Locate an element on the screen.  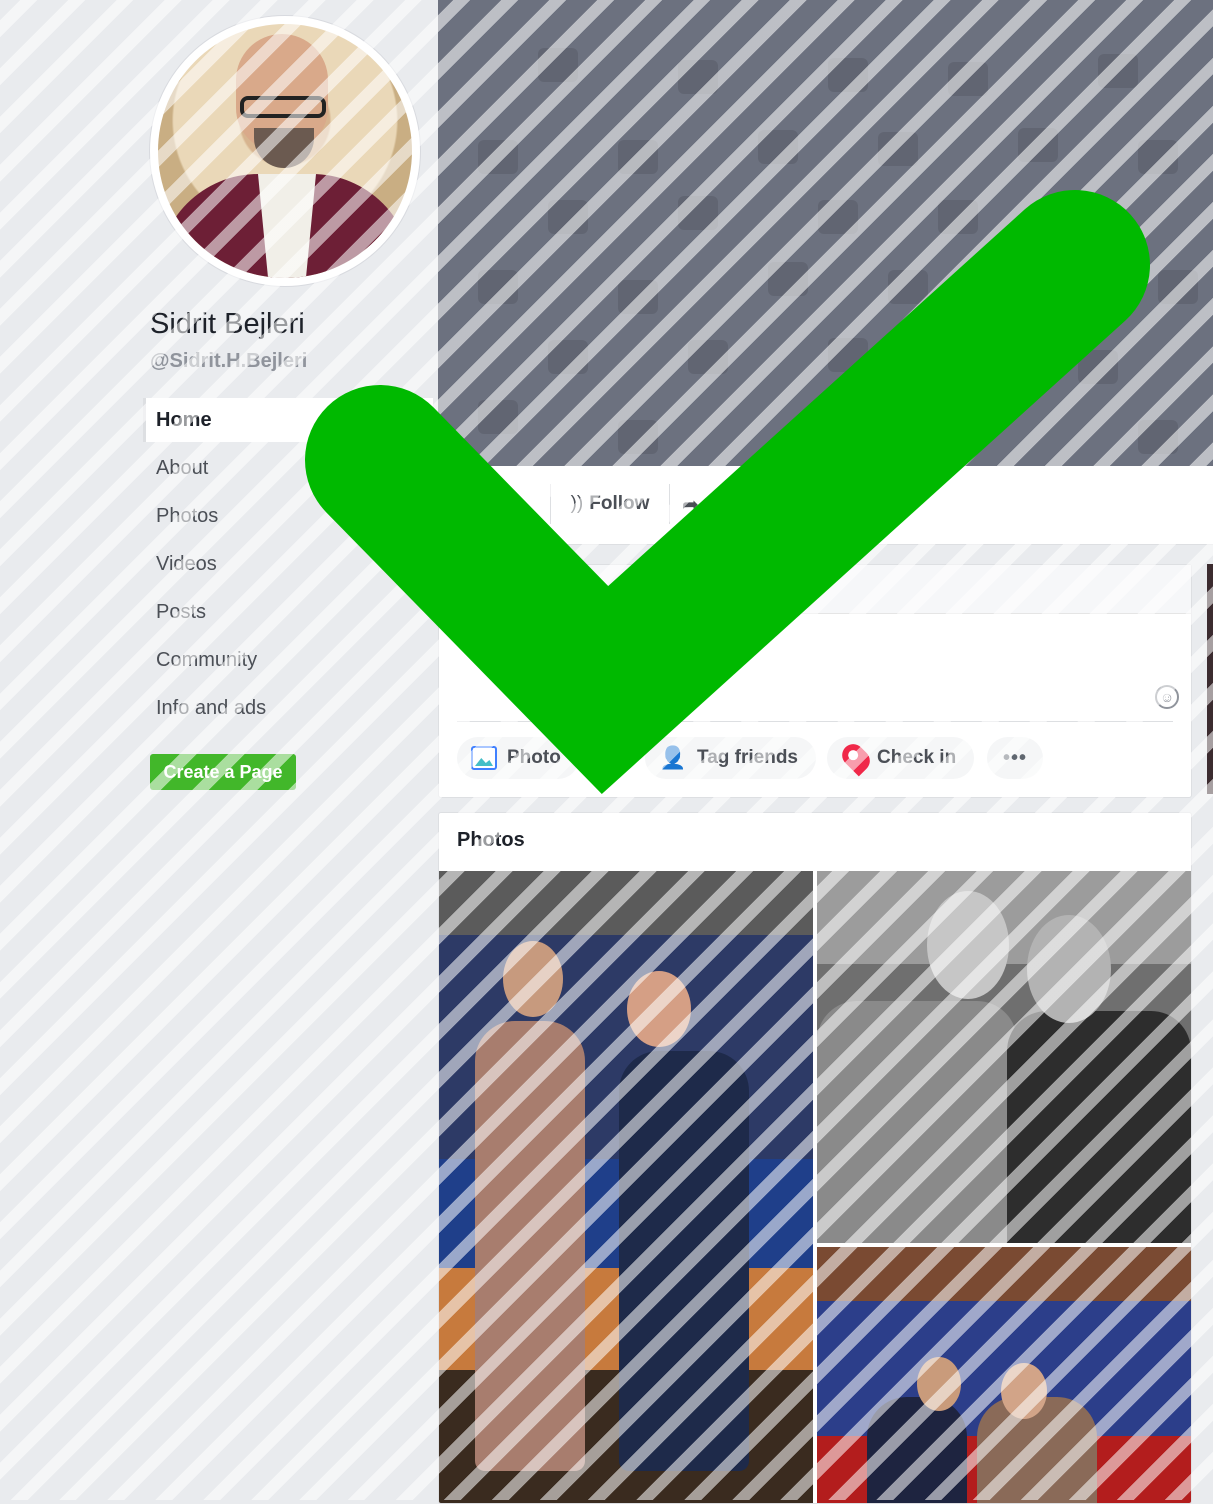
photo-icon is located at coordinates (484, 757).